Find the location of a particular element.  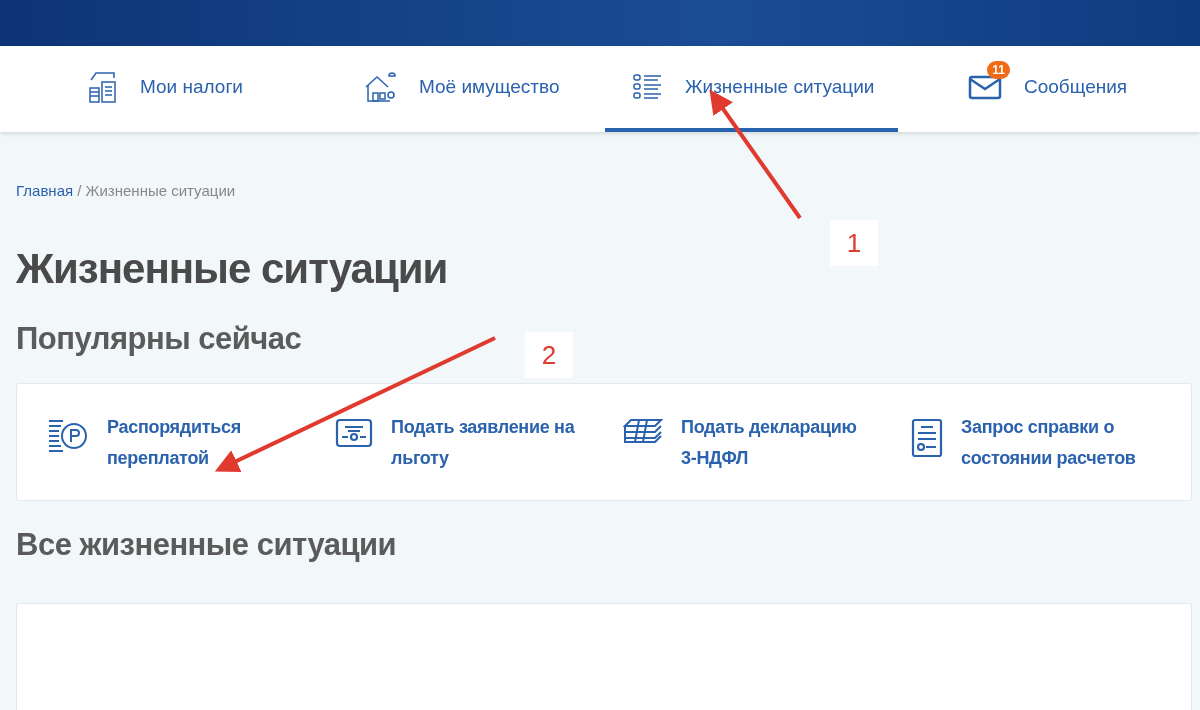

documents-icon is located at coordinates (103, 87).